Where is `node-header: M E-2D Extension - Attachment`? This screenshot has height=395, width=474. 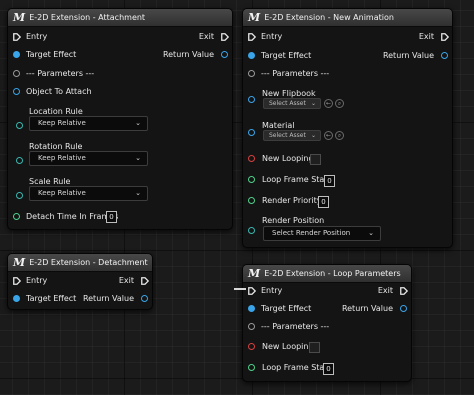 node-header: M E-2D Extension - Attachment is located at coordinates (120, 18).